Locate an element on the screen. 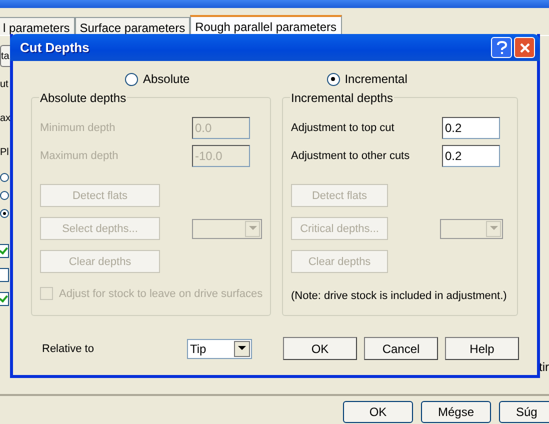  parent-label: tir is located at coordinates (544, 367).